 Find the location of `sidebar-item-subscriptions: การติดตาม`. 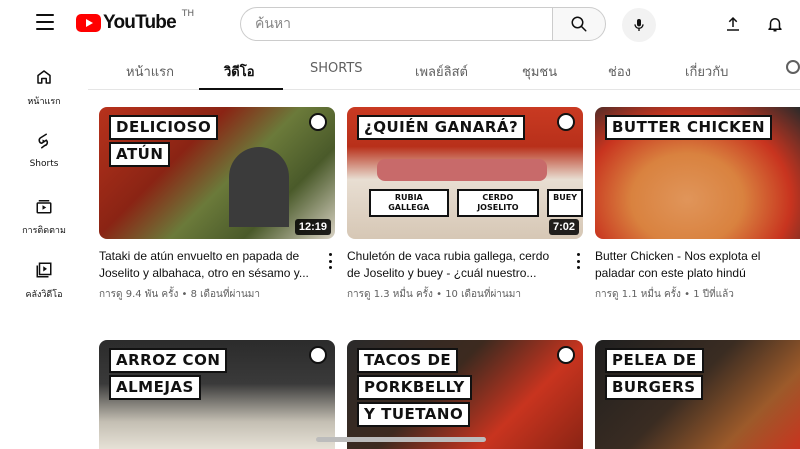

sidebar-item-subscriptions: การติดตาม is located at coordinates (44, 207).